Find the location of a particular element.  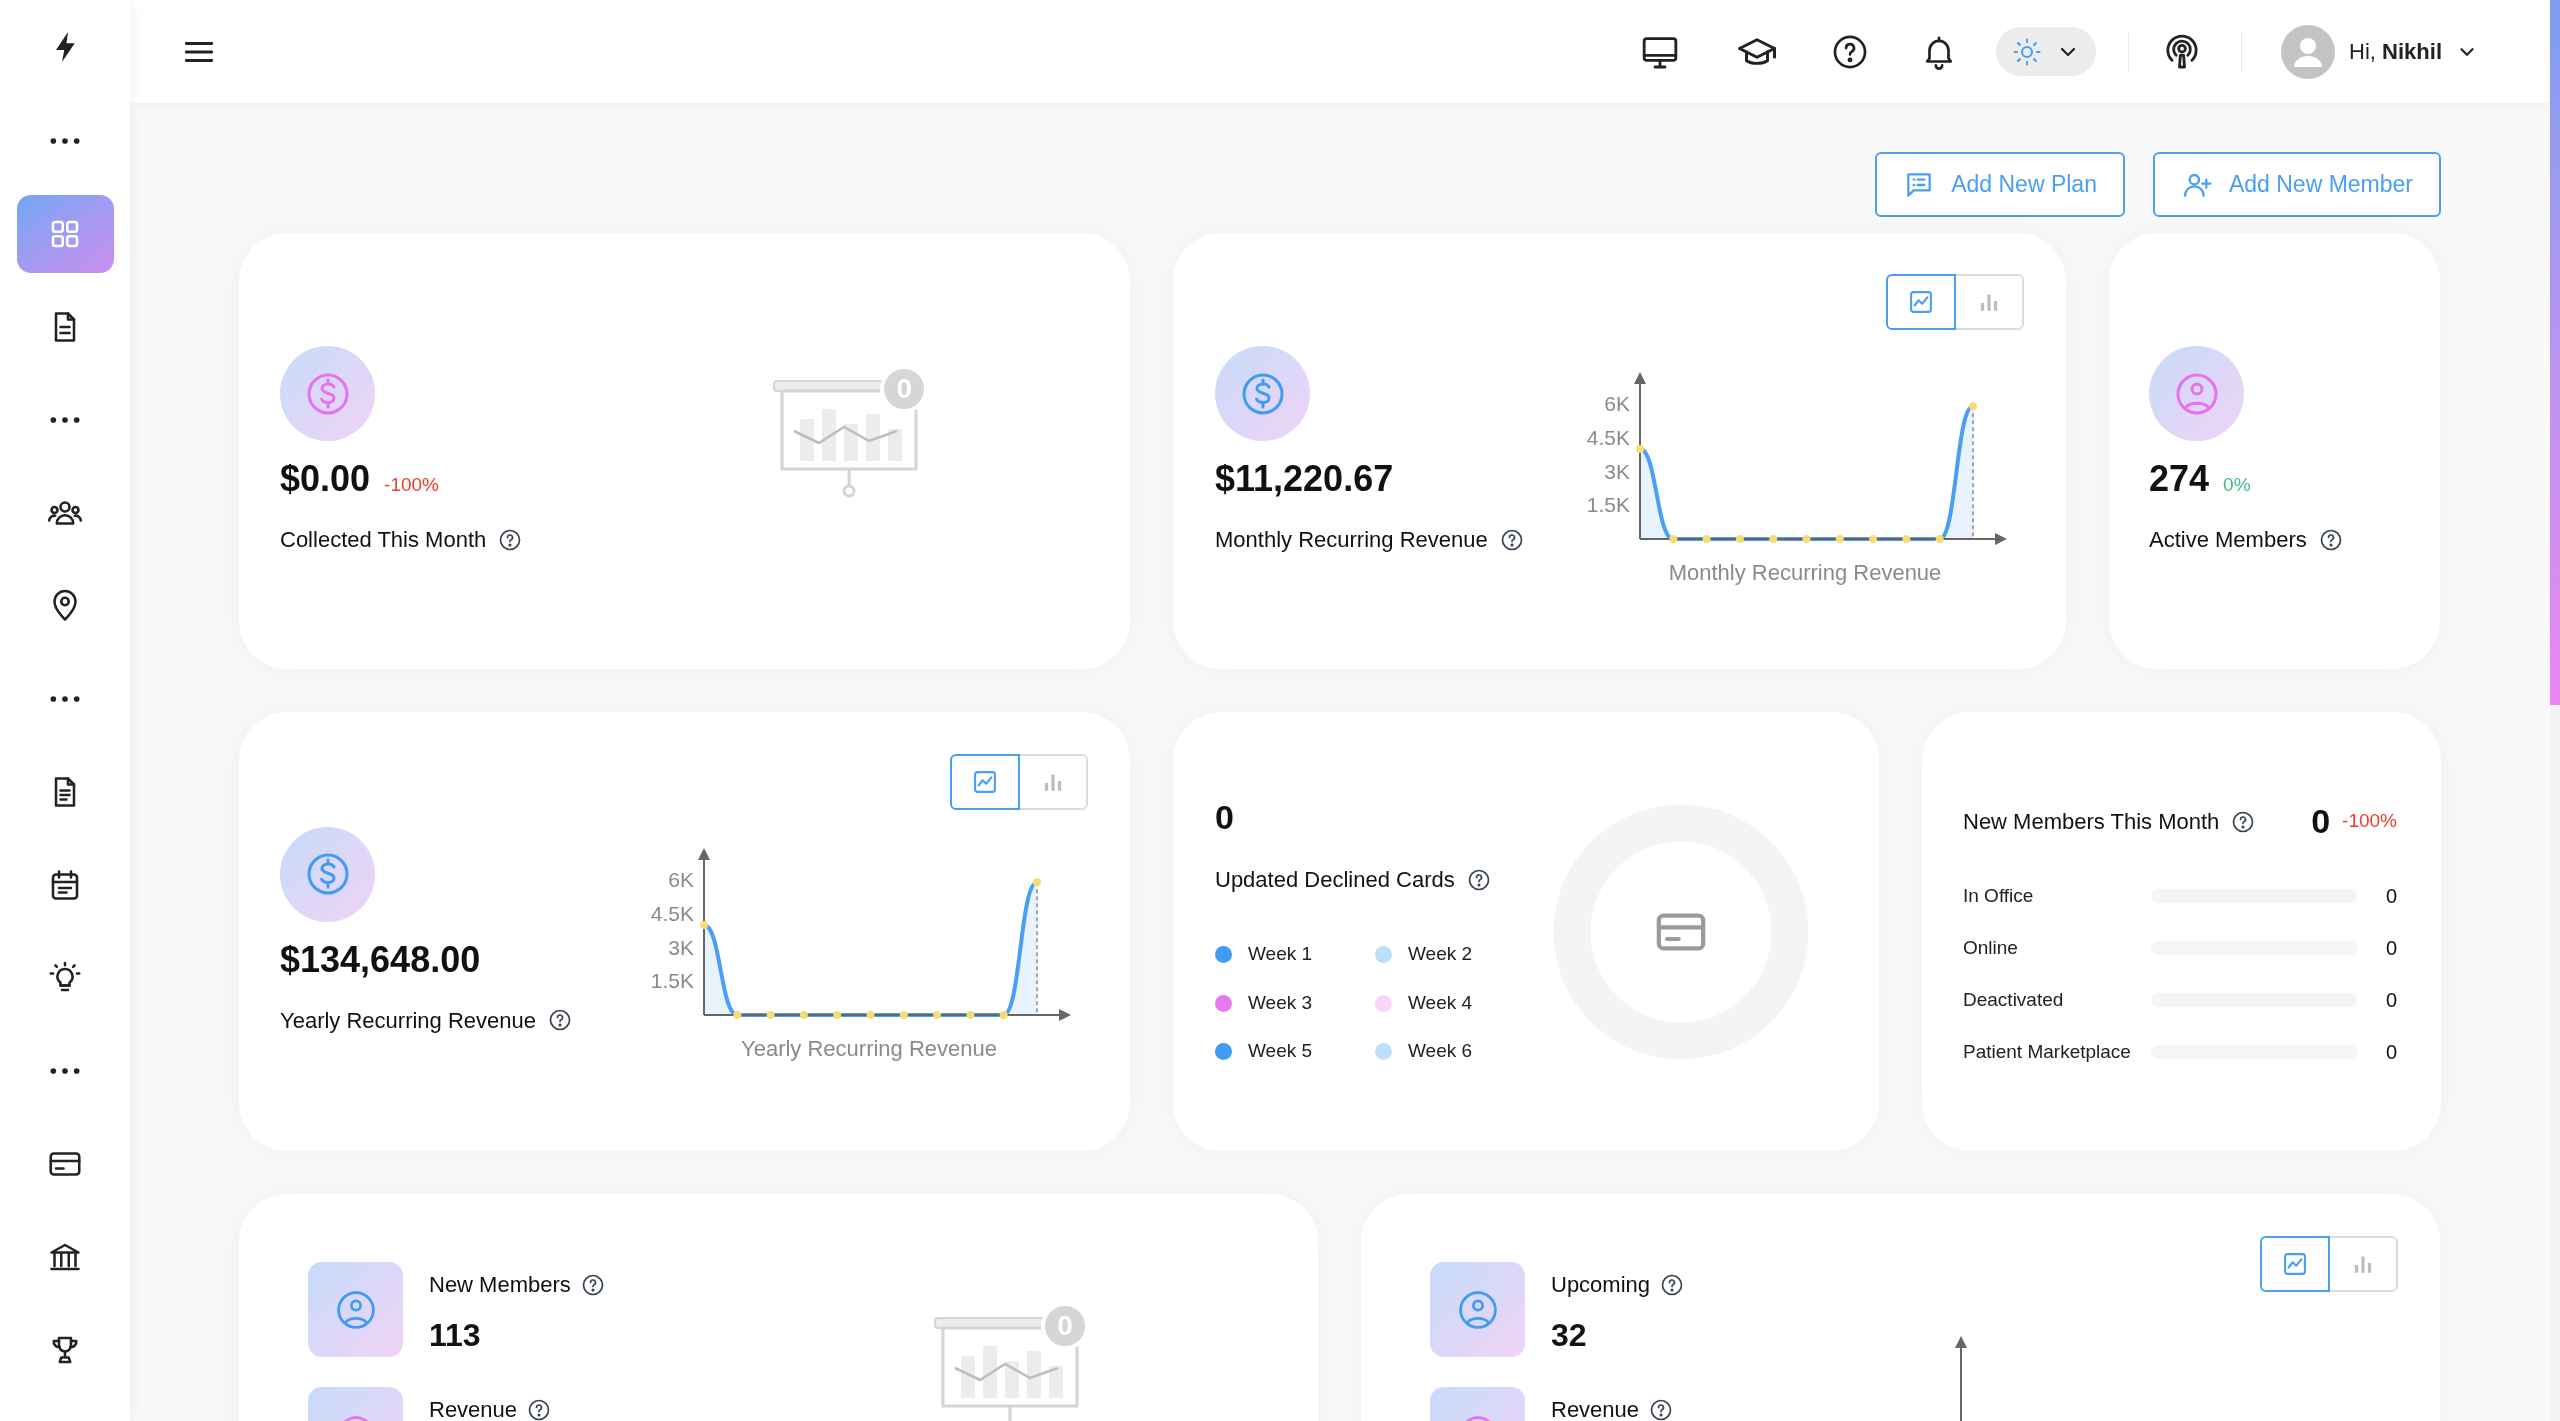

row-label: Online is located at coordinates (1991, 947).